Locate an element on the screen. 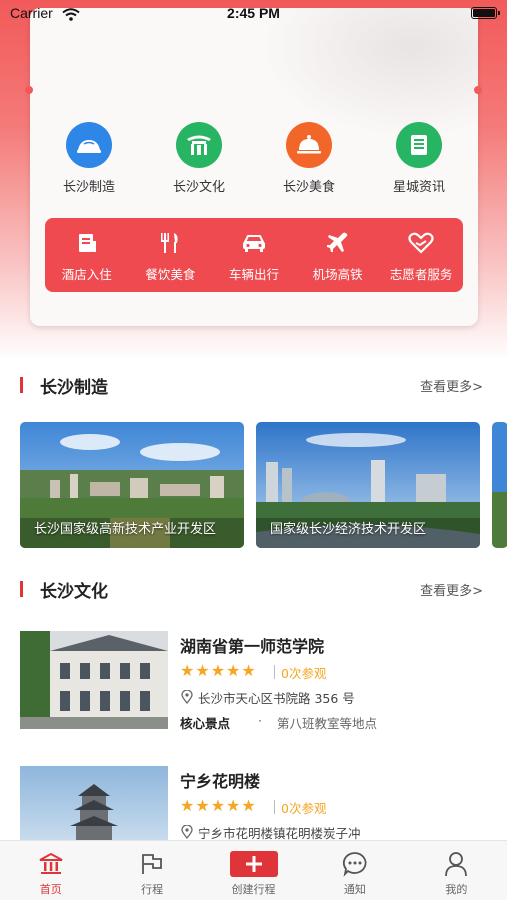 The image size is (507, 900). news-icon is located at coordinates (419, 145).